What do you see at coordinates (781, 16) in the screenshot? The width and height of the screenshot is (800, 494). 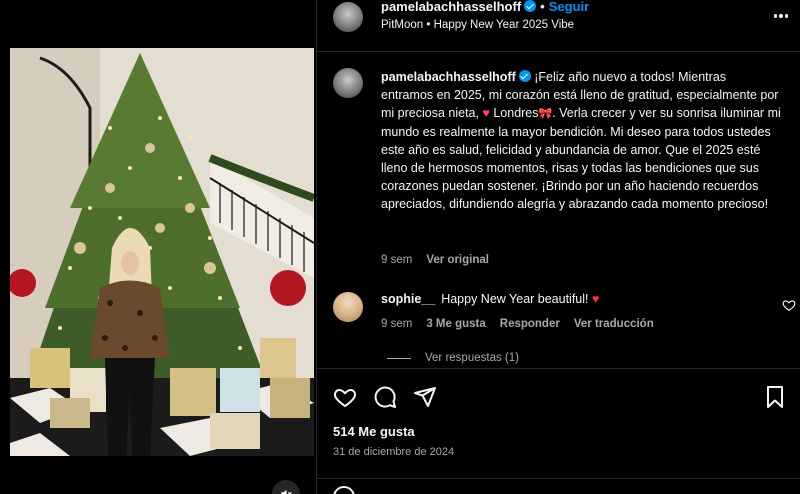 I see `more-icon` at bounding box center [781, 16].